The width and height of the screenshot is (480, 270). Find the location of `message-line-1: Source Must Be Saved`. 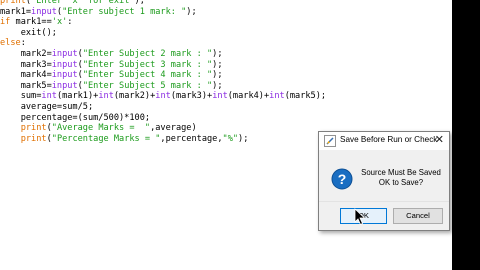

message-line-1: Source Must Be Saved is located at coordinates (401, 172).